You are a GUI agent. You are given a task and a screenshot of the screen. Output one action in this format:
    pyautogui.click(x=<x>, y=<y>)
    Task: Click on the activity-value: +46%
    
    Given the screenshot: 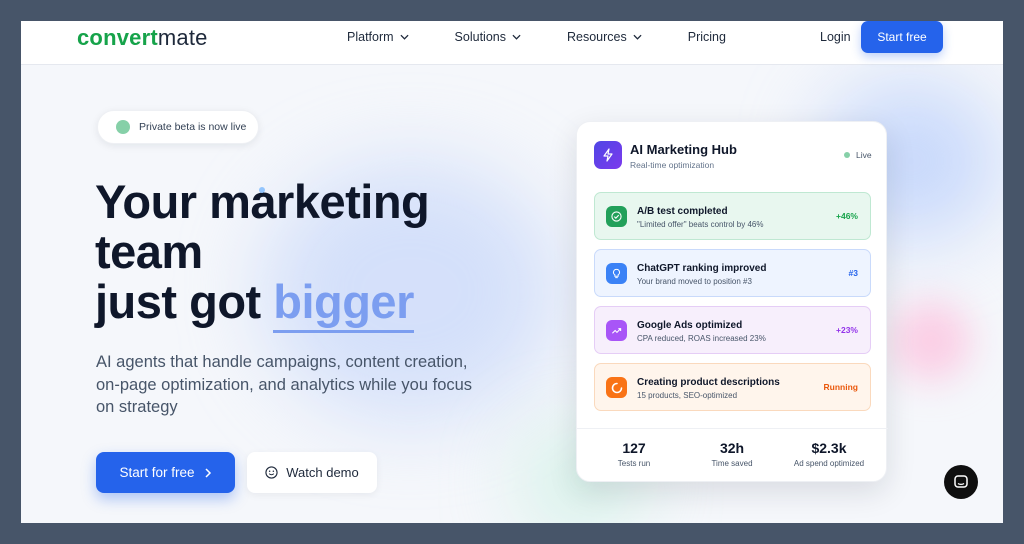 What is the action you would take?
    pyautogui.click(x=847, y=216)
    